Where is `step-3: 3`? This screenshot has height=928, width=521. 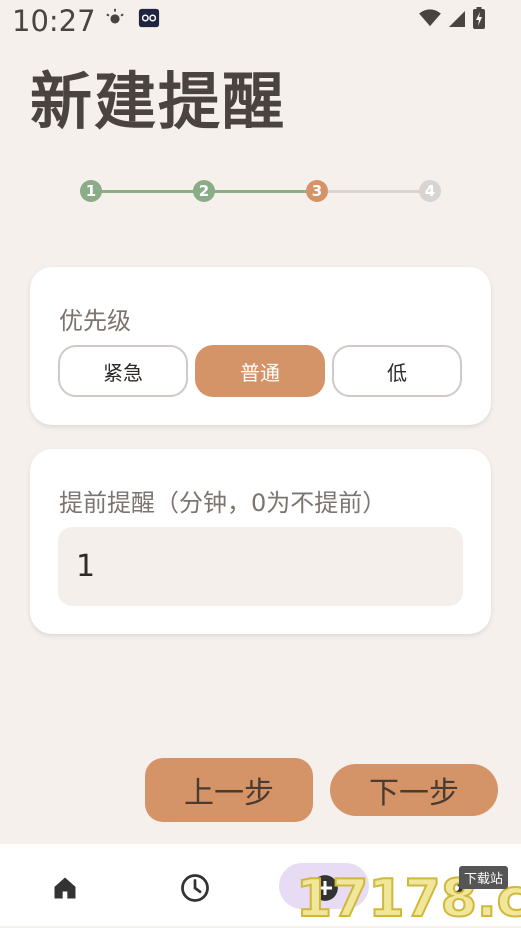
step-3: 3 is located at coordinates (317, 191).